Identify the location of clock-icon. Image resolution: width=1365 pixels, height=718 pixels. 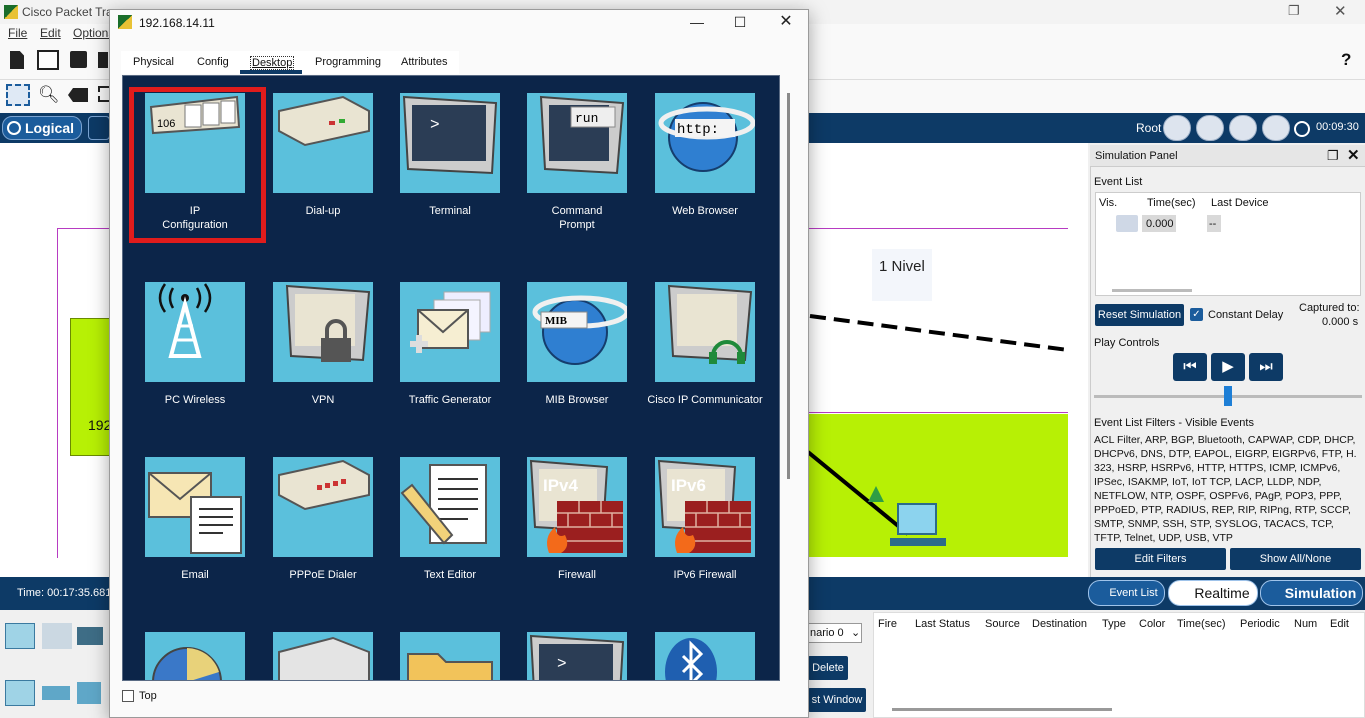
(1302, 129).